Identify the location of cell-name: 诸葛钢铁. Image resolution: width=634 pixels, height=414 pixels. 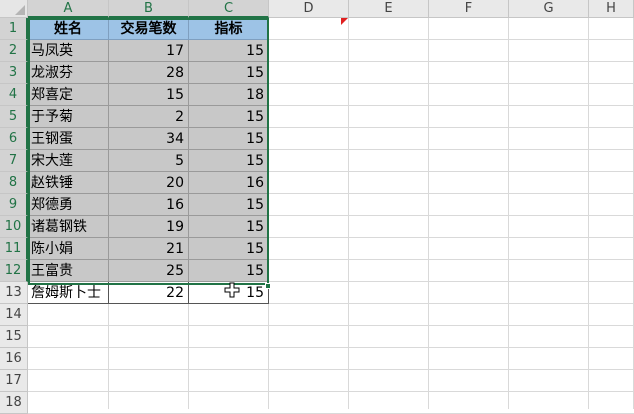
(68, 227).